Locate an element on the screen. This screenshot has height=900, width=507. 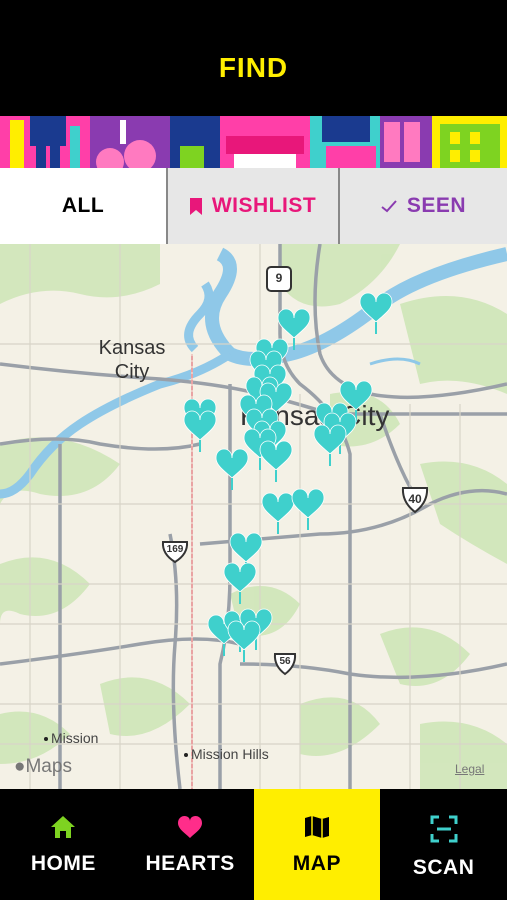
tab-home-label: HOME is located at coordinates (63, 863).